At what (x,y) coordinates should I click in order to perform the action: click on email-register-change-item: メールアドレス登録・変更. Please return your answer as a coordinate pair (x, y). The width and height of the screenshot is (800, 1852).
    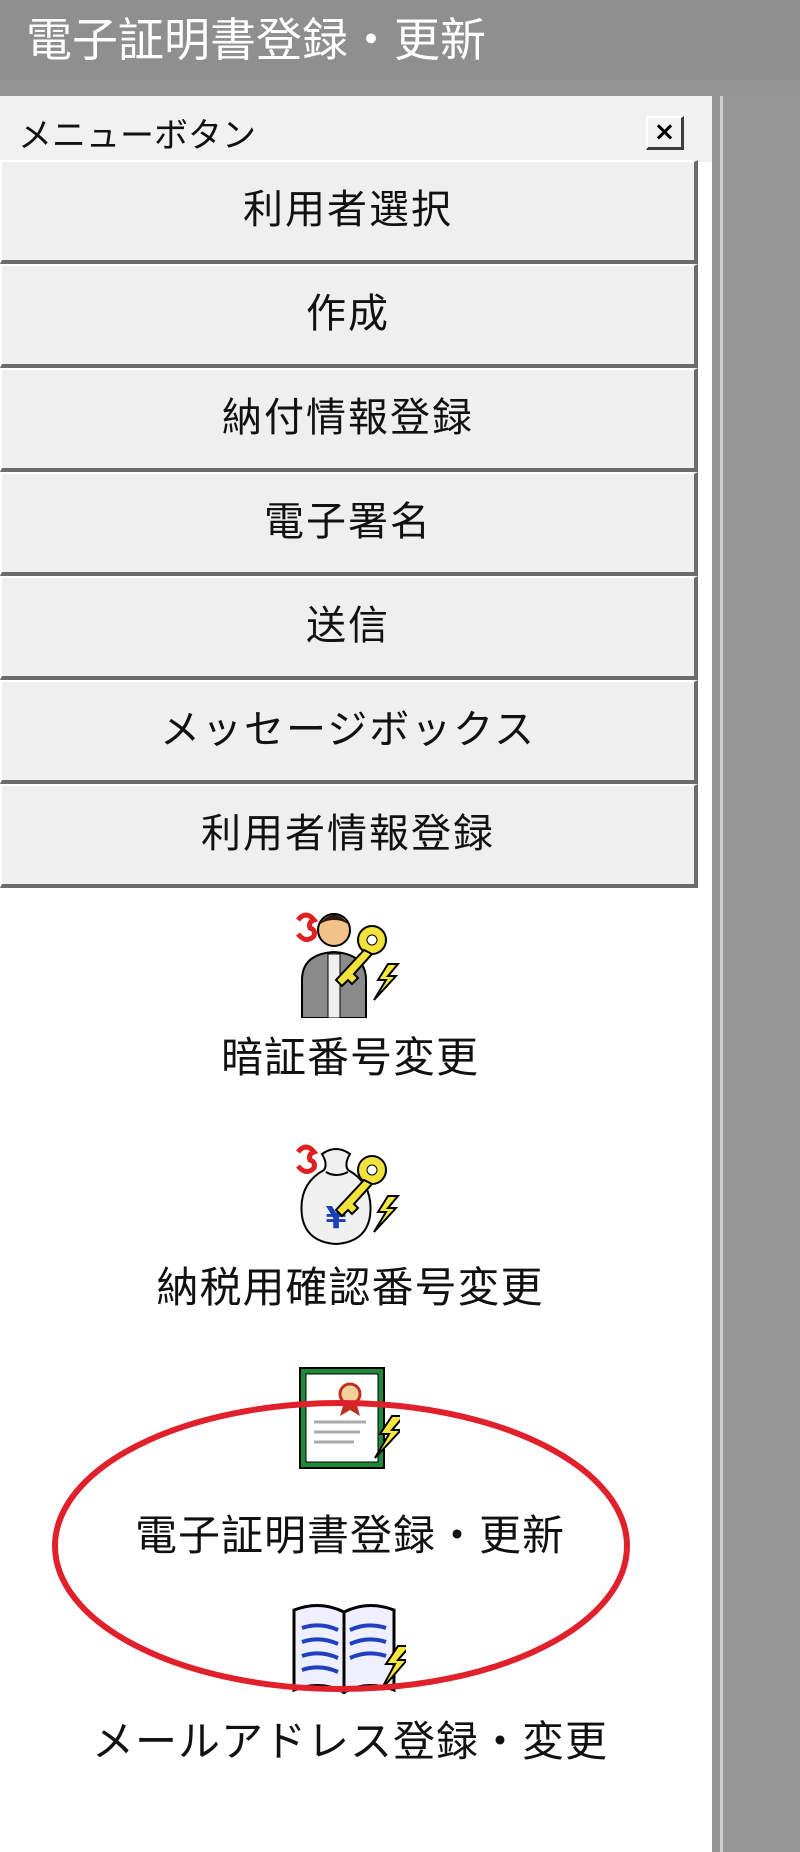
    Looking at the image, I should click on (350, 1696).